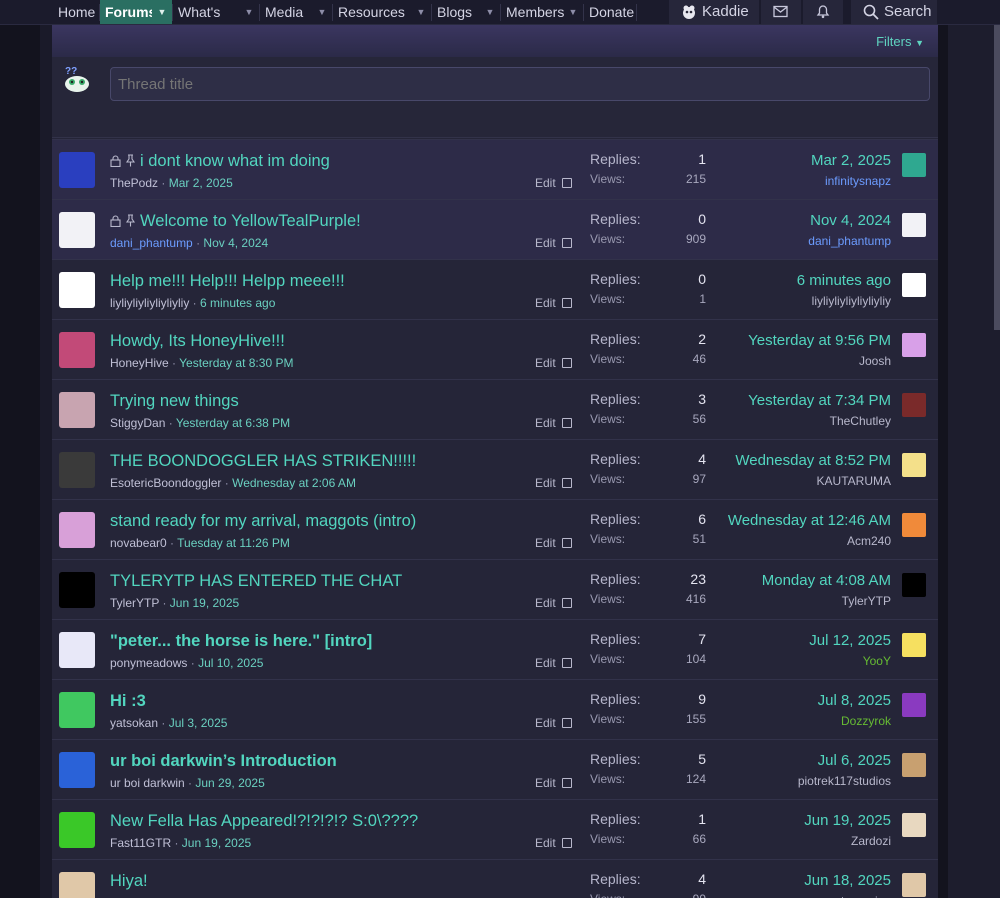  What do you see at coordinates (900, 41) in the screenshot?
I see `filters-button: Filters ▼` at bounding box center [900, 41].